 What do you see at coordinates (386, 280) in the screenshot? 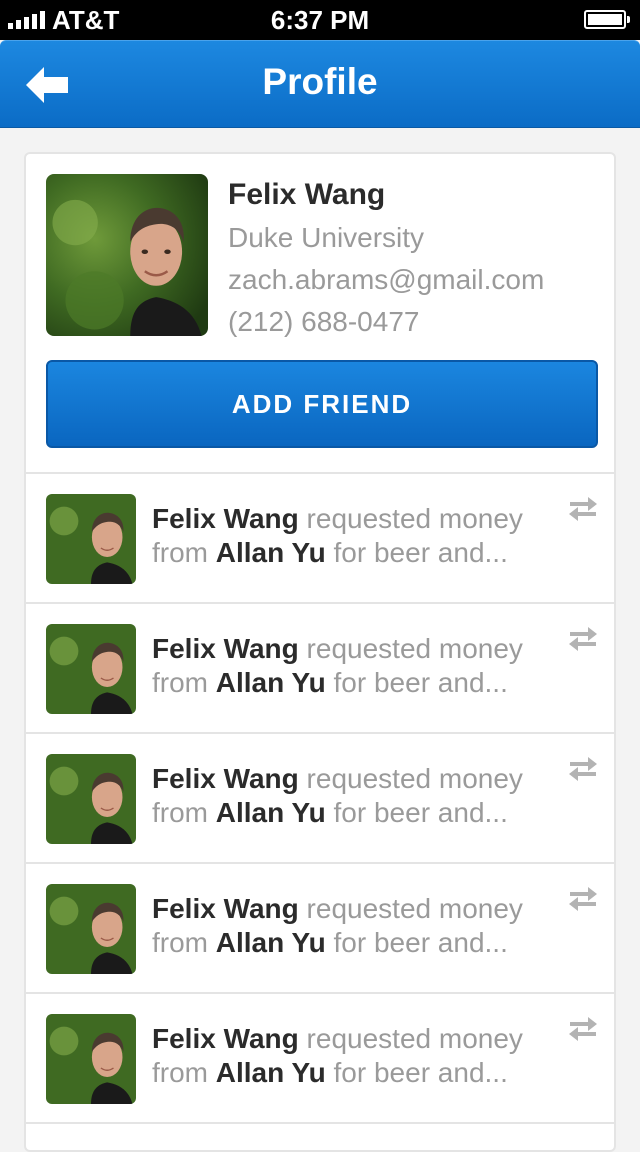
I see `profile-email: zach.abrams@gmail.com` at bounding box center [386, 280].